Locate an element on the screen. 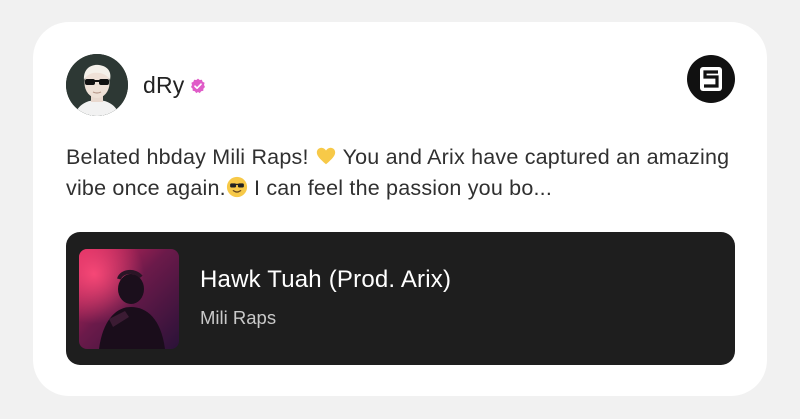 The image size is (800, 419). track-cover-art is located at coordinates (129, 299).